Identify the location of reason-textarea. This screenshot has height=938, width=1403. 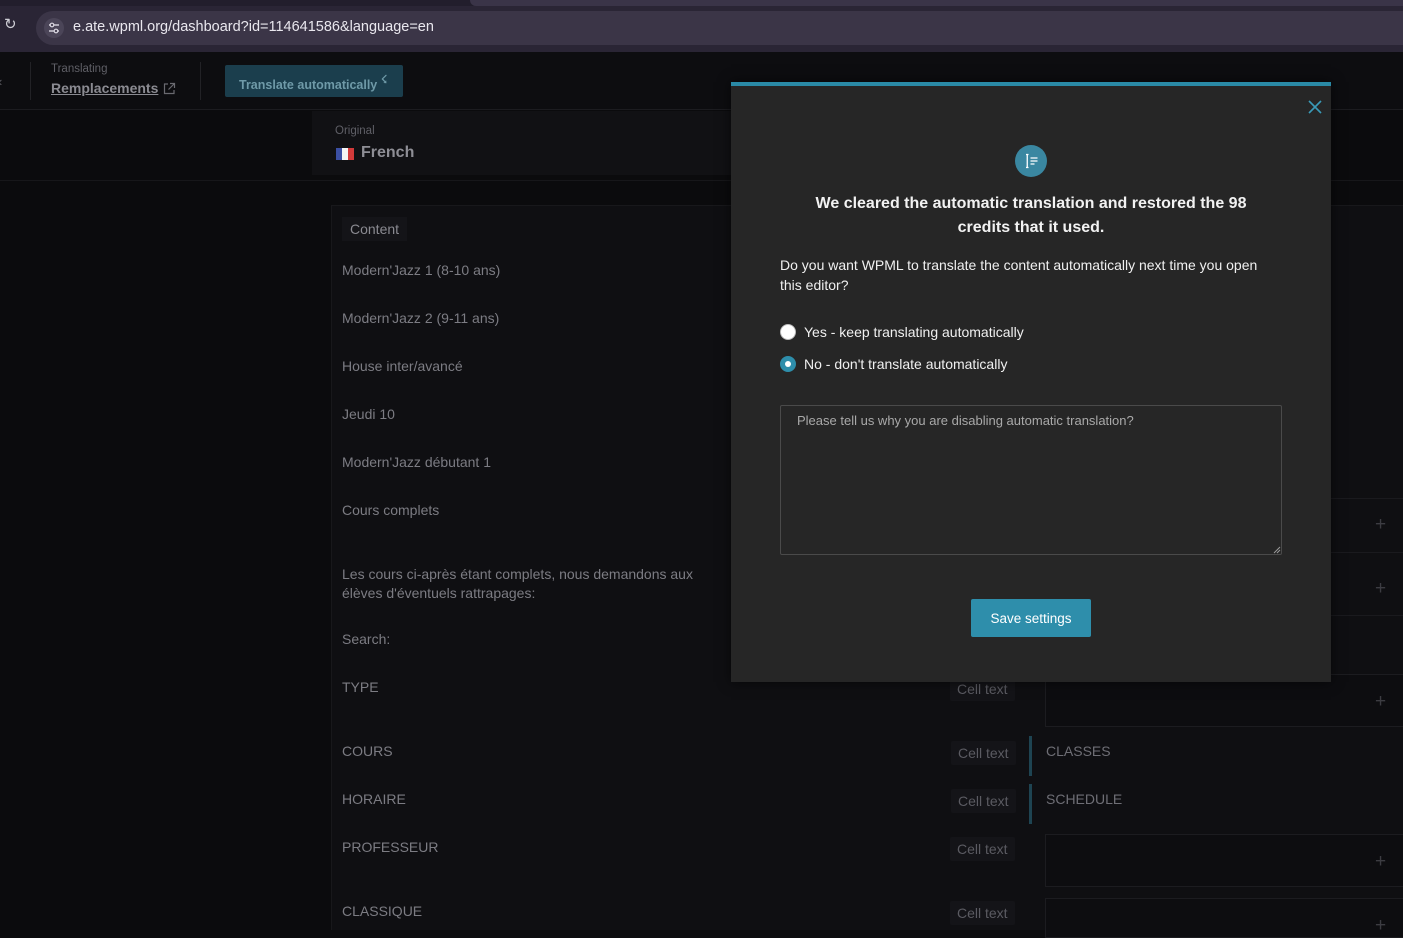
(1031, 480).